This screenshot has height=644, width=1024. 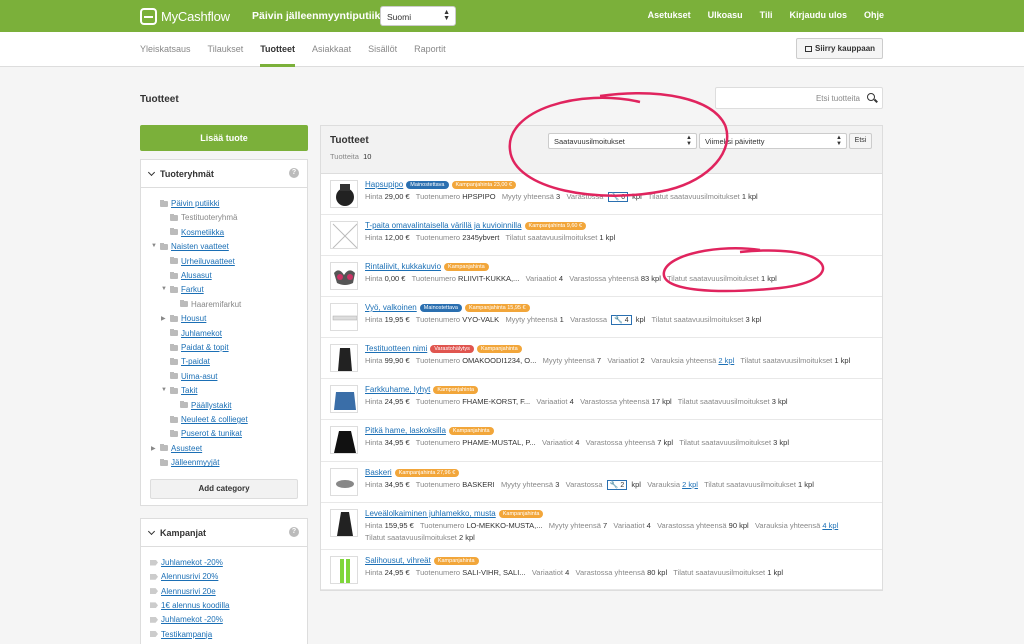 I want to click on tree-item-label: Takit, so click(x=189, y=390).